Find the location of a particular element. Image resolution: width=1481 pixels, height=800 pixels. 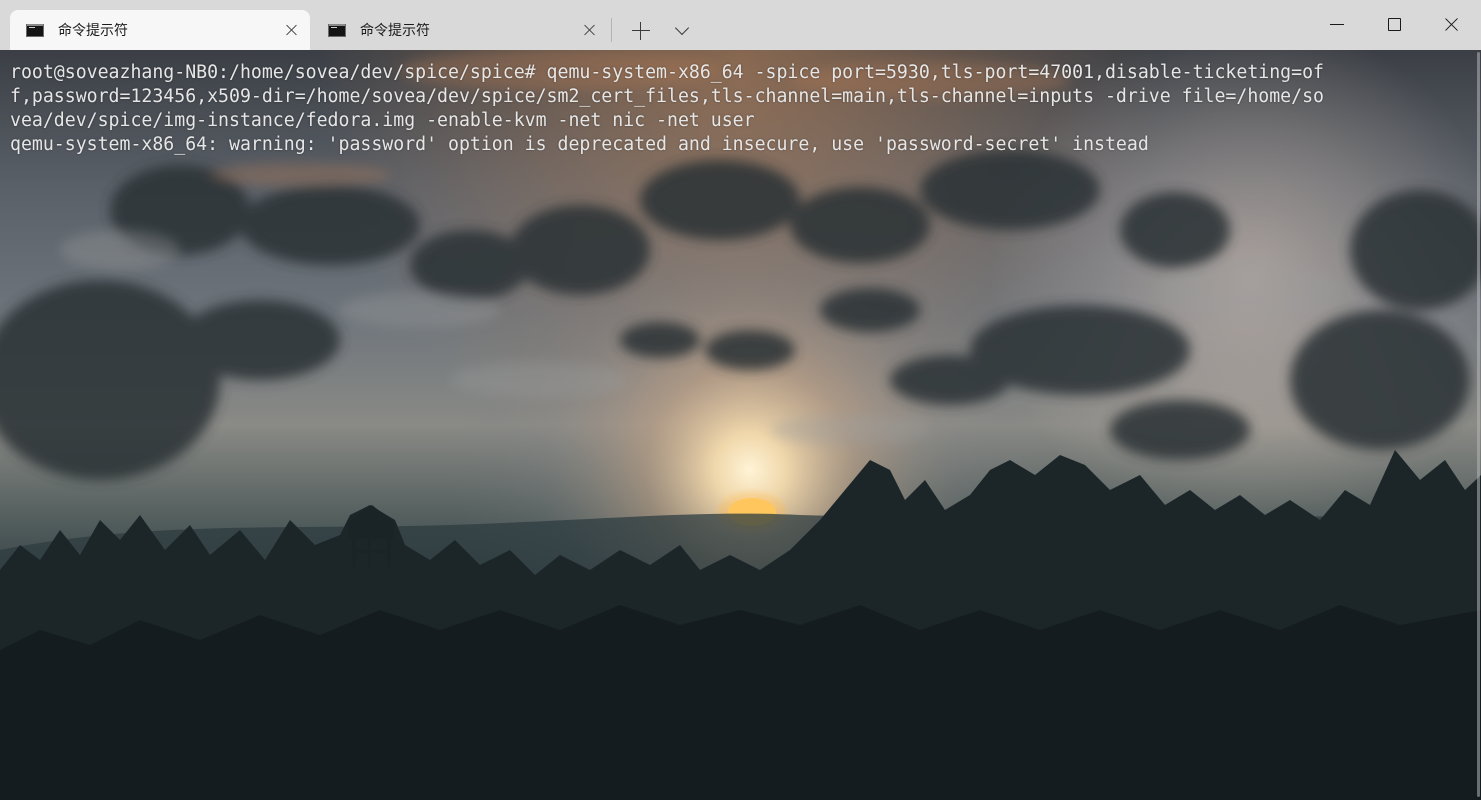

title-bar: 命令提示符 命令提示符 is located at coordinates (740, 25).